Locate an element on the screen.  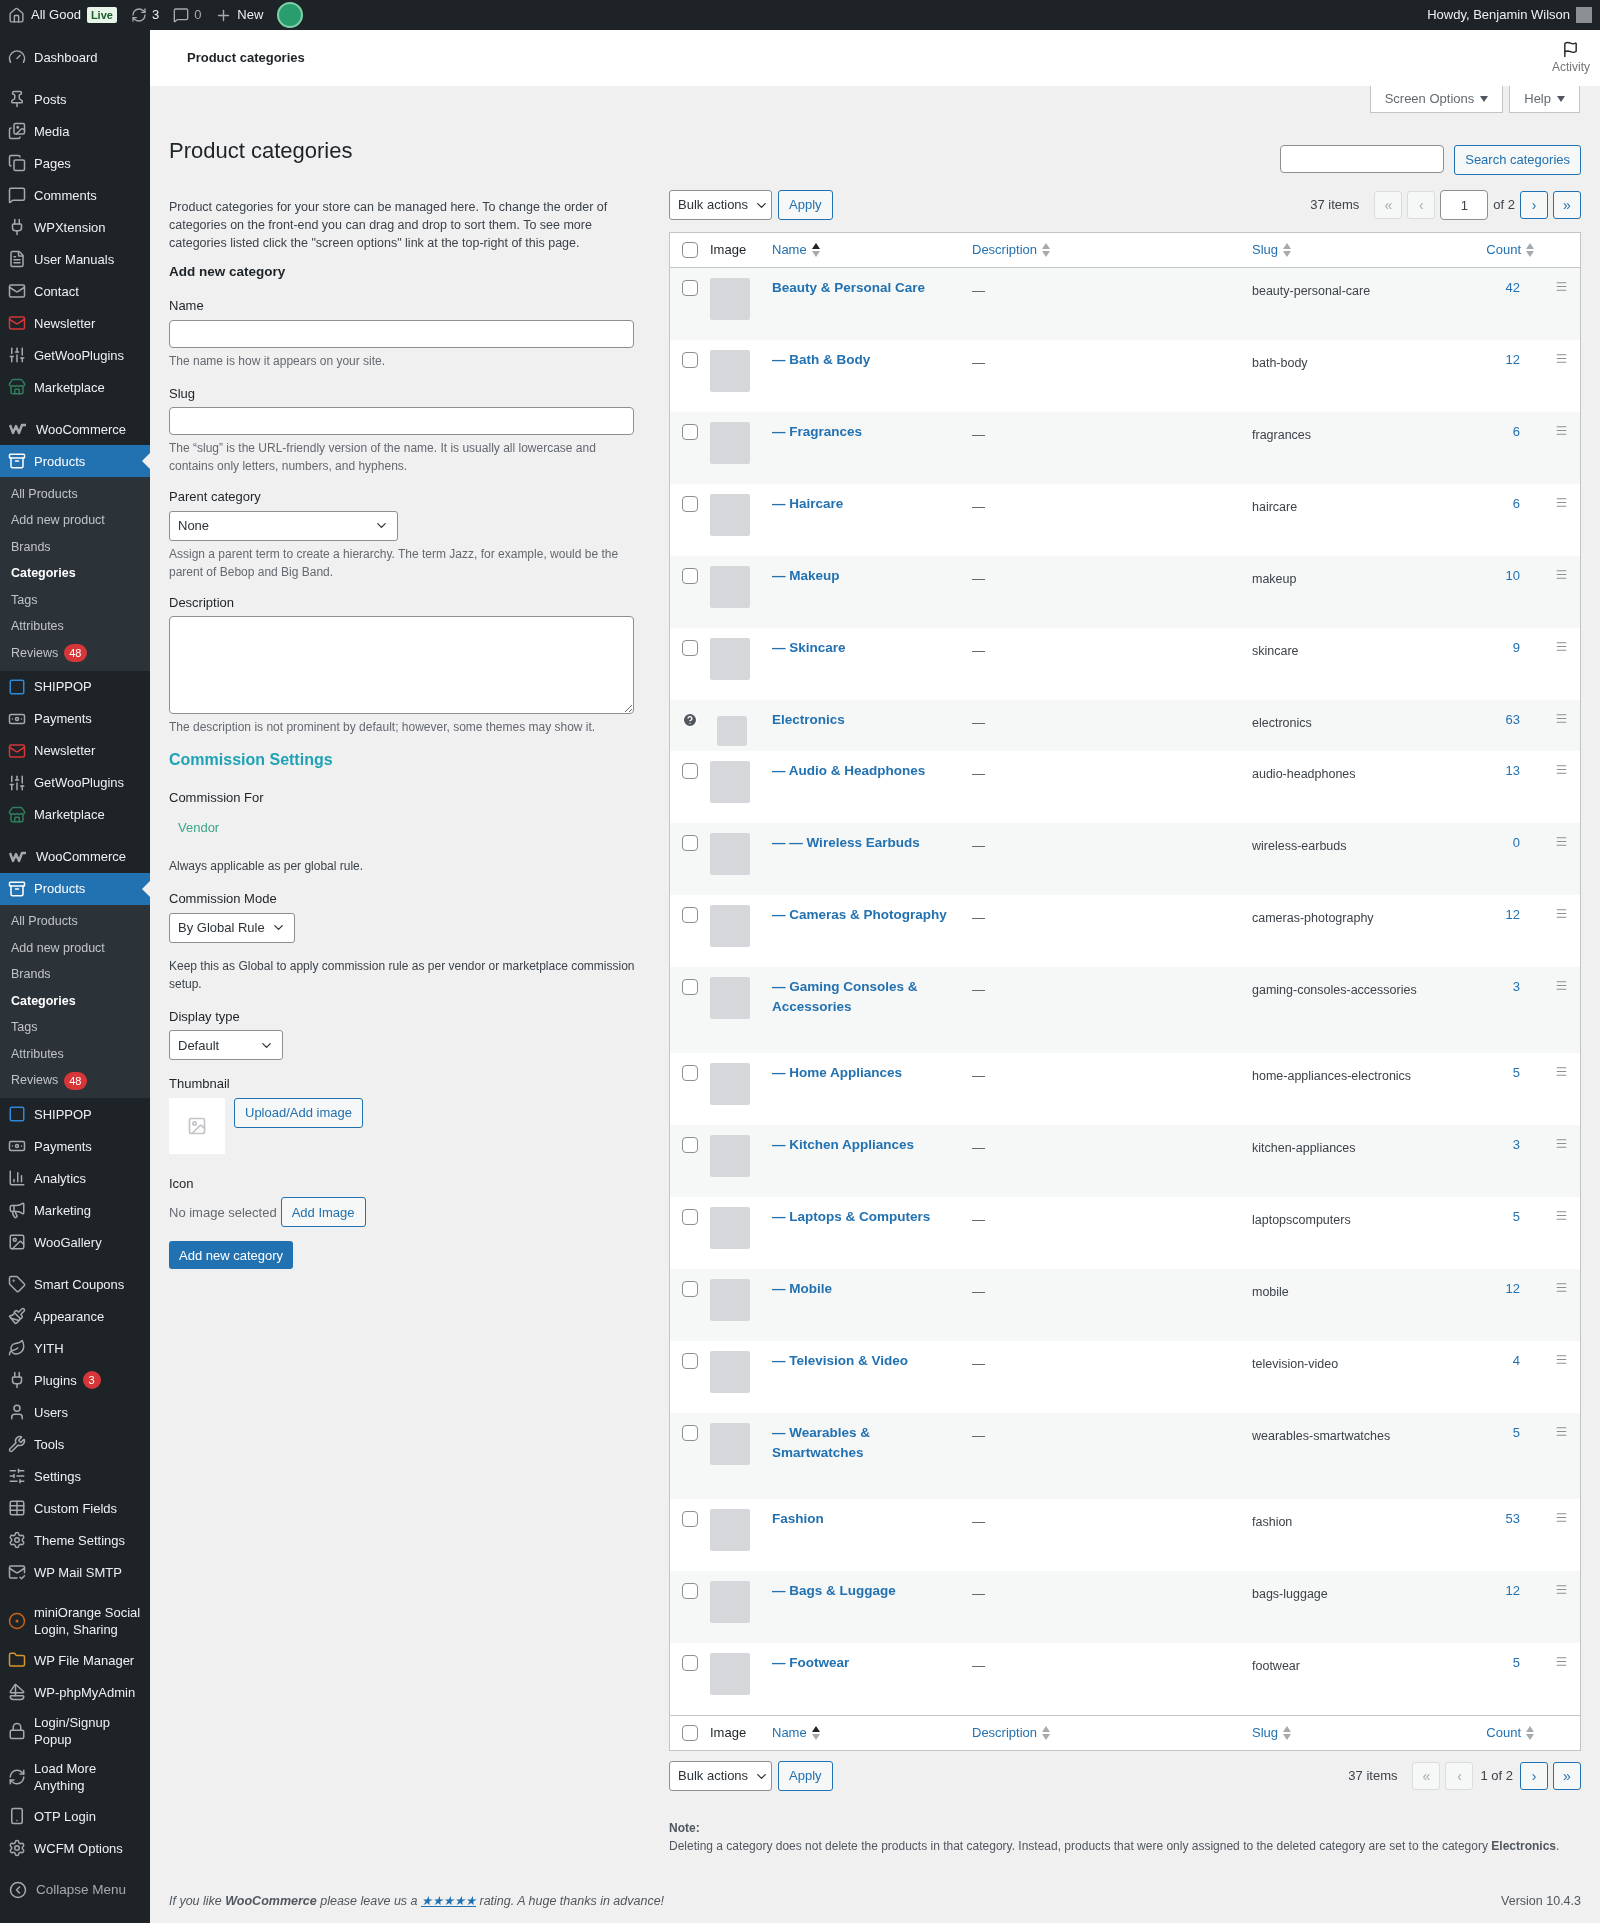
display-type-select: Default is located at coordinates (226, 1045).